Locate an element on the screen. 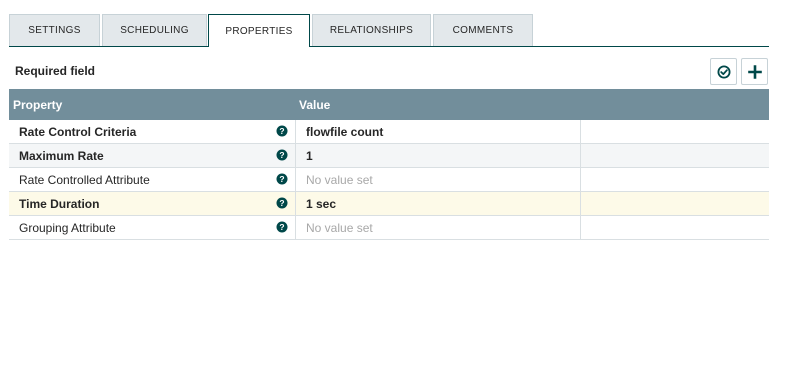 The width and height of the screenshot is (785, 380). table-row: Rate Controlled Attribute ? No value set is located at coordinates (389, 180).